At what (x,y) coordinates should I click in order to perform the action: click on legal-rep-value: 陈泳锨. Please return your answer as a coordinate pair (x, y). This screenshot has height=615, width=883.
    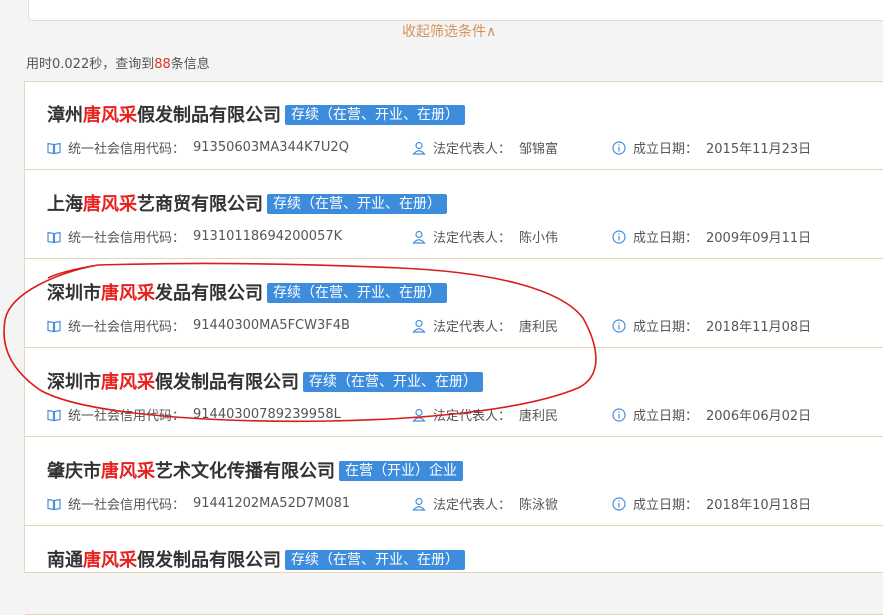
    Looking at the image, I should click on (539, 505).